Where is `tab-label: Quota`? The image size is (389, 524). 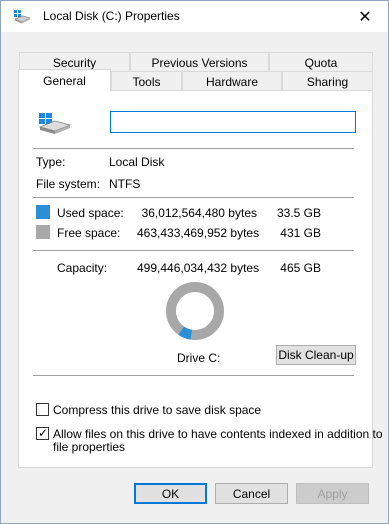 tab-label: Quota is located at coordinates (321, 62).